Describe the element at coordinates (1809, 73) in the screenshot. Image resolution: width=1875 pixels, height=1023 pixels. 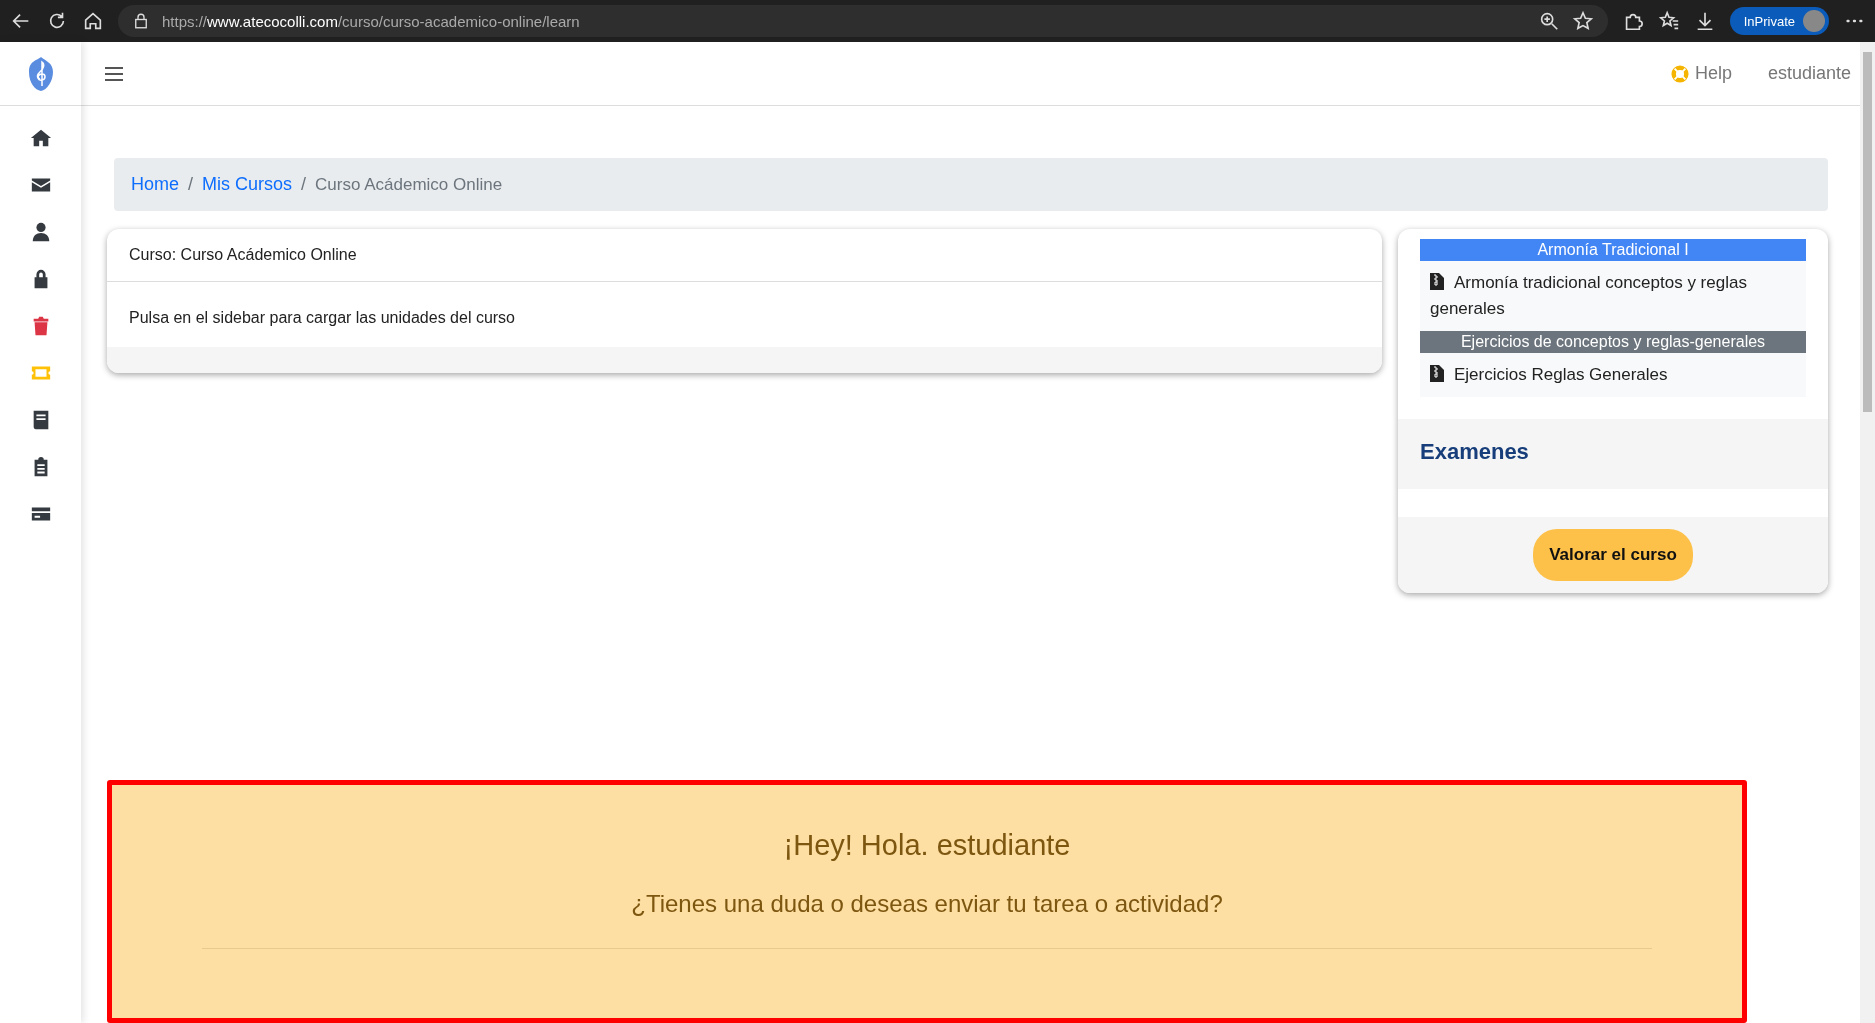
I see `user-menu: estudiante` at that location.